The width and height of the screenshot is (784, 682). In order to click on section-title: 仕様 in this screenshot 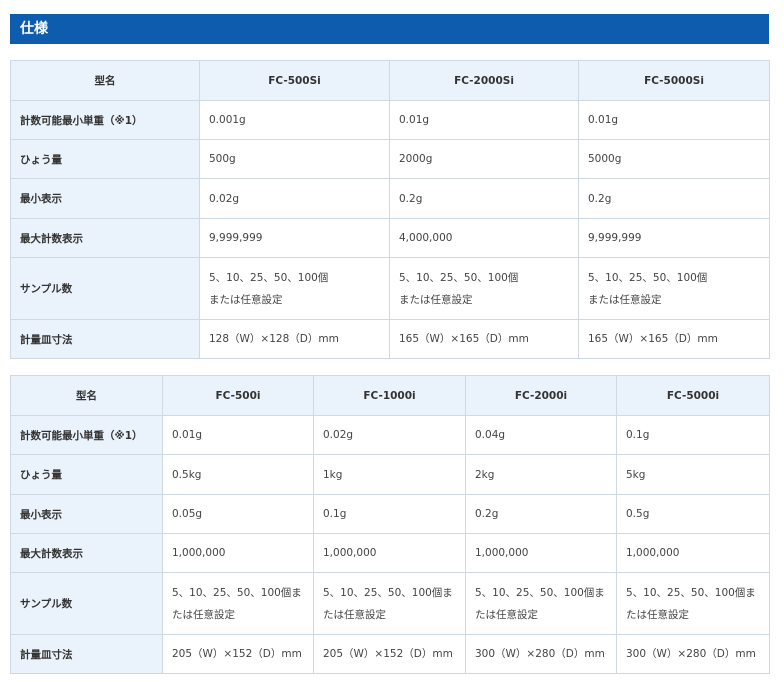, I will do `click(389, 29)`.